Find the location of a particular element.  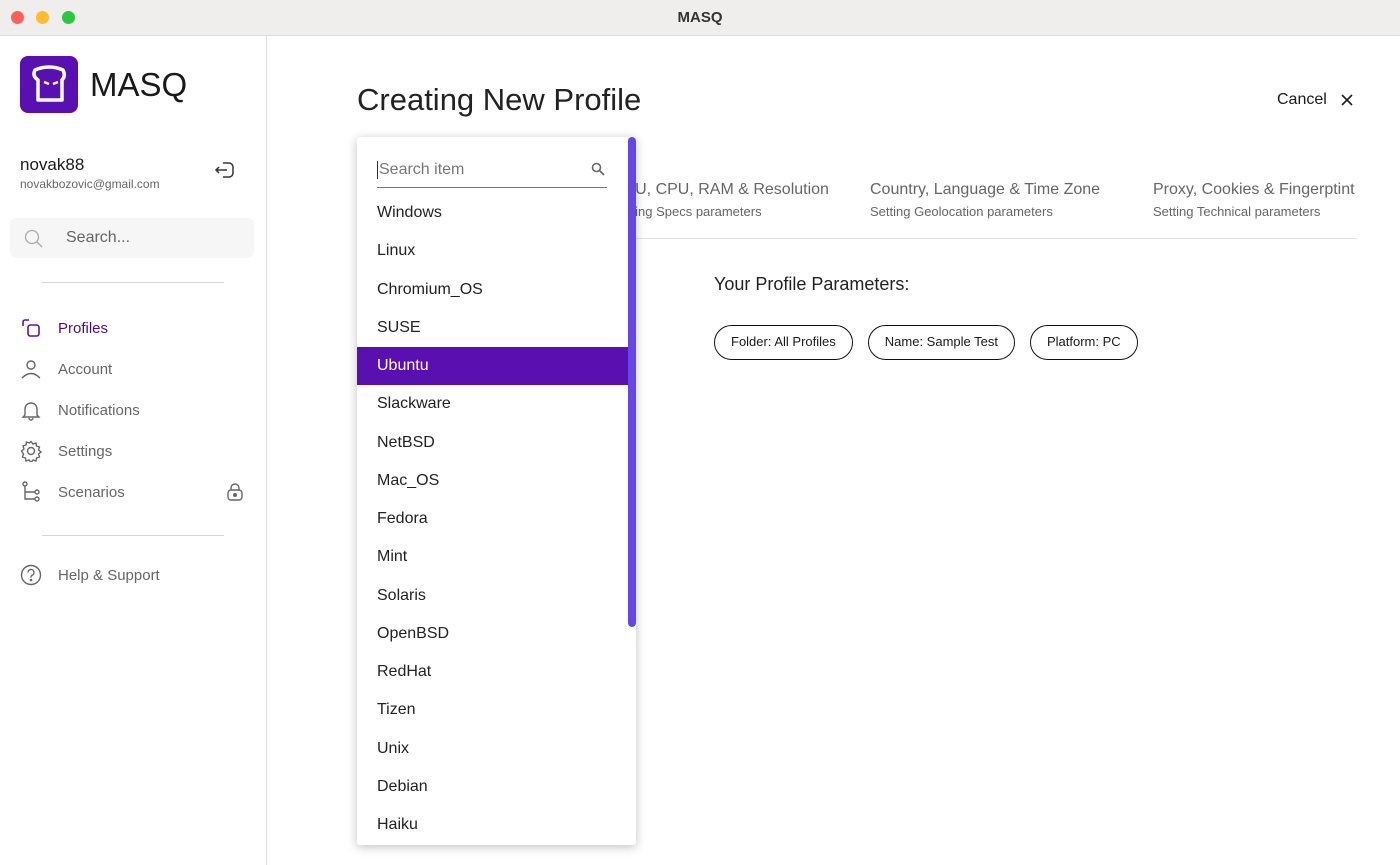

window-title: MASQ is located at coordinates (700, 17).